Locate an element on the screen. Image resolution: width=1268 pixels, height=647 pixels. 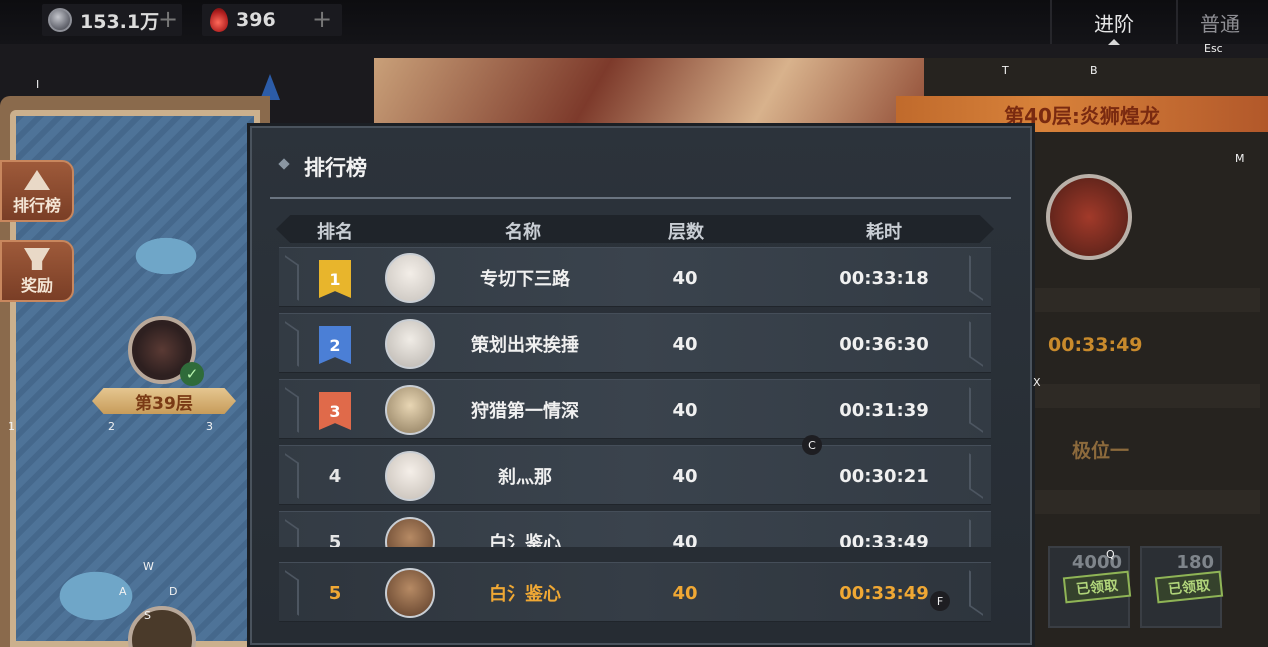
a-key-hint: A is located at coordinates (123, 591).